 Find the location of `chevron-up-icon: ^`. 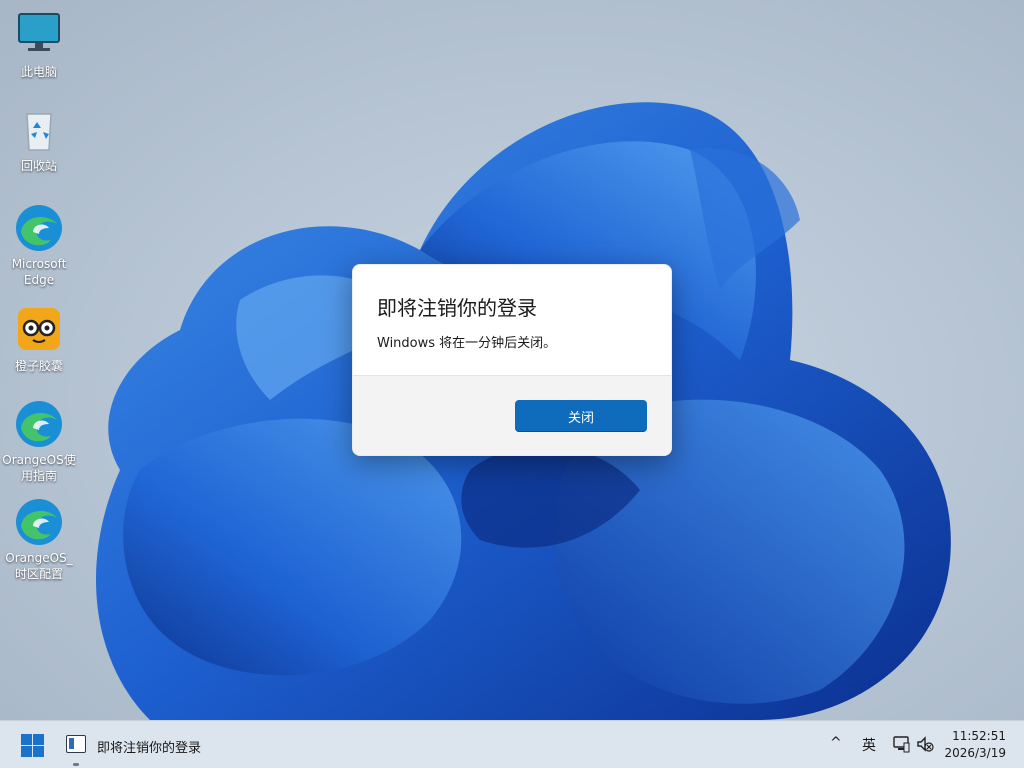

chevron-up-icon: ^ is located at coordinates (836, 743).